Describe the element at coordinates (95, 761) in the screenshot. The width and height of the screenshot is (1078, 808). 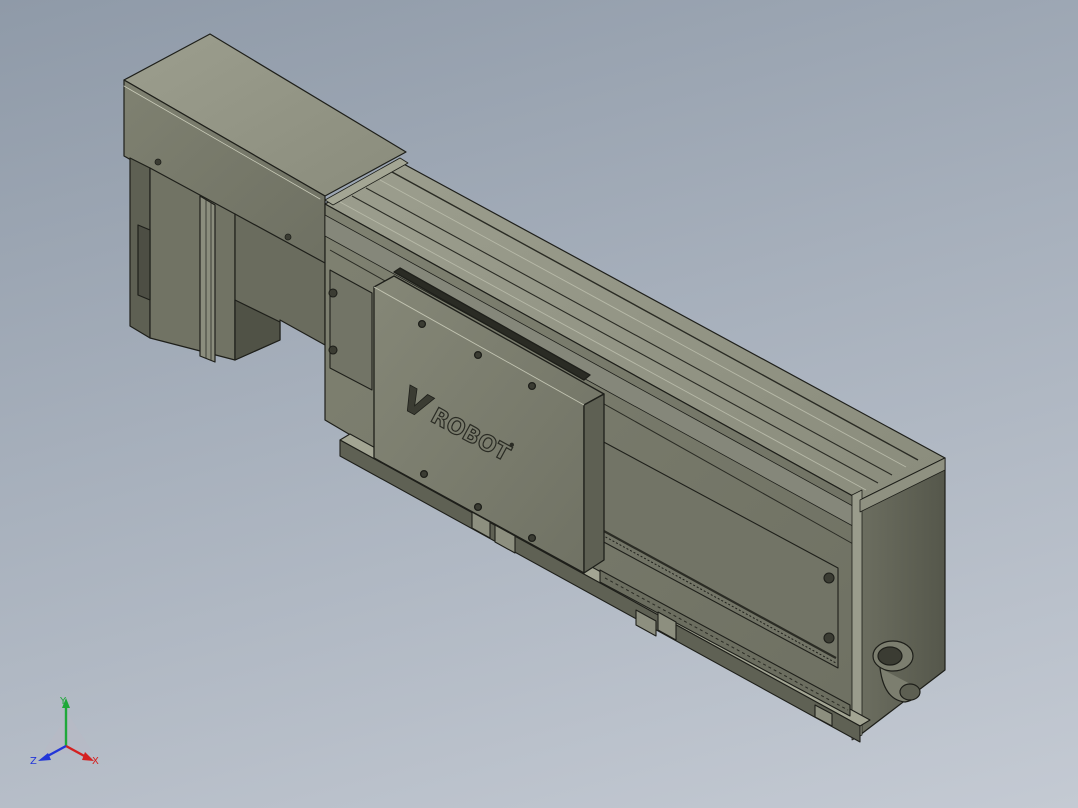
I see `x-axis-label: X` at that location.